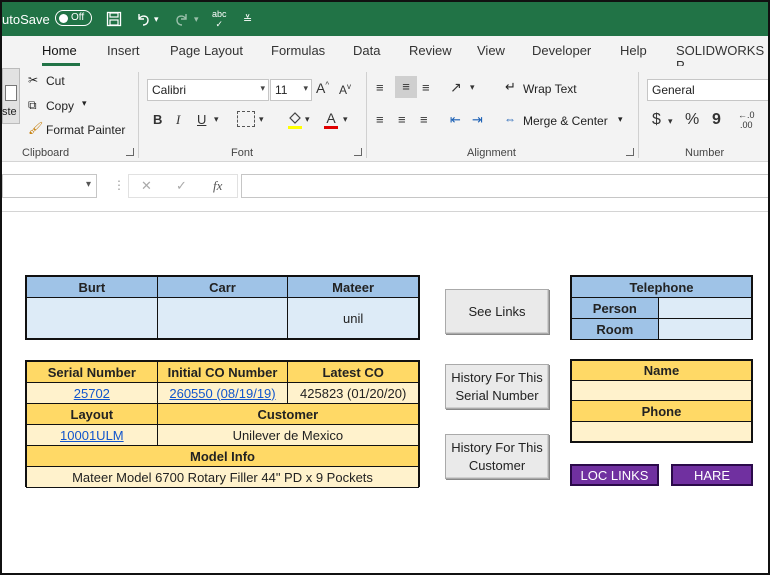 The width and height of the screenshot is (770, 575). I want to click on fill-color-icon, so click(295, 120).